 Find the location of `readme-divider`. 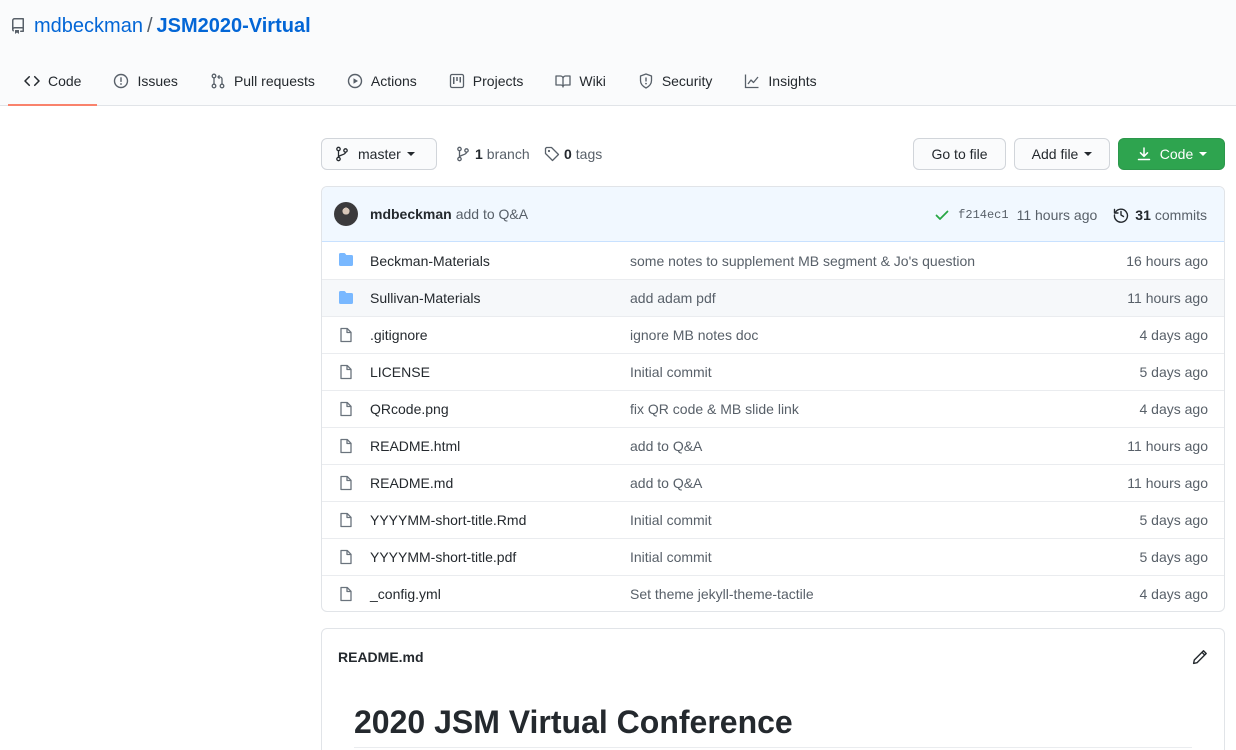

readme-divider is located at coordinates (773, 747).